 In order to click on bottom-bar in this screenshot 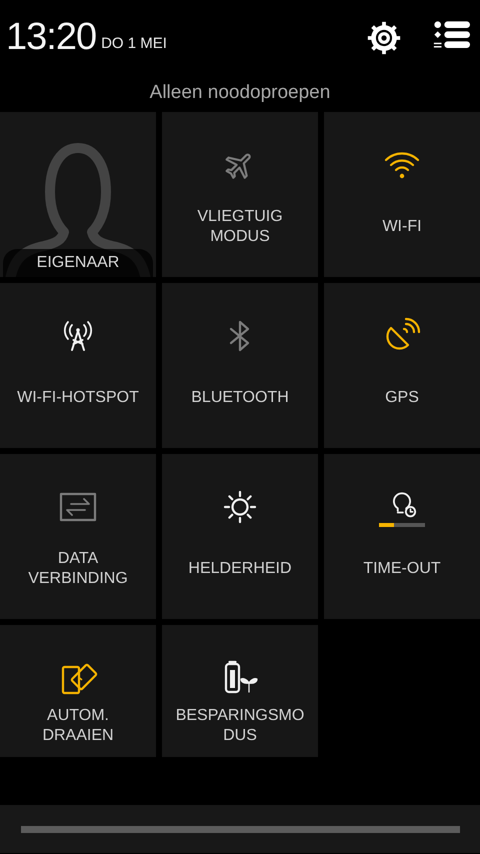, I will do `click(240, 829)`.